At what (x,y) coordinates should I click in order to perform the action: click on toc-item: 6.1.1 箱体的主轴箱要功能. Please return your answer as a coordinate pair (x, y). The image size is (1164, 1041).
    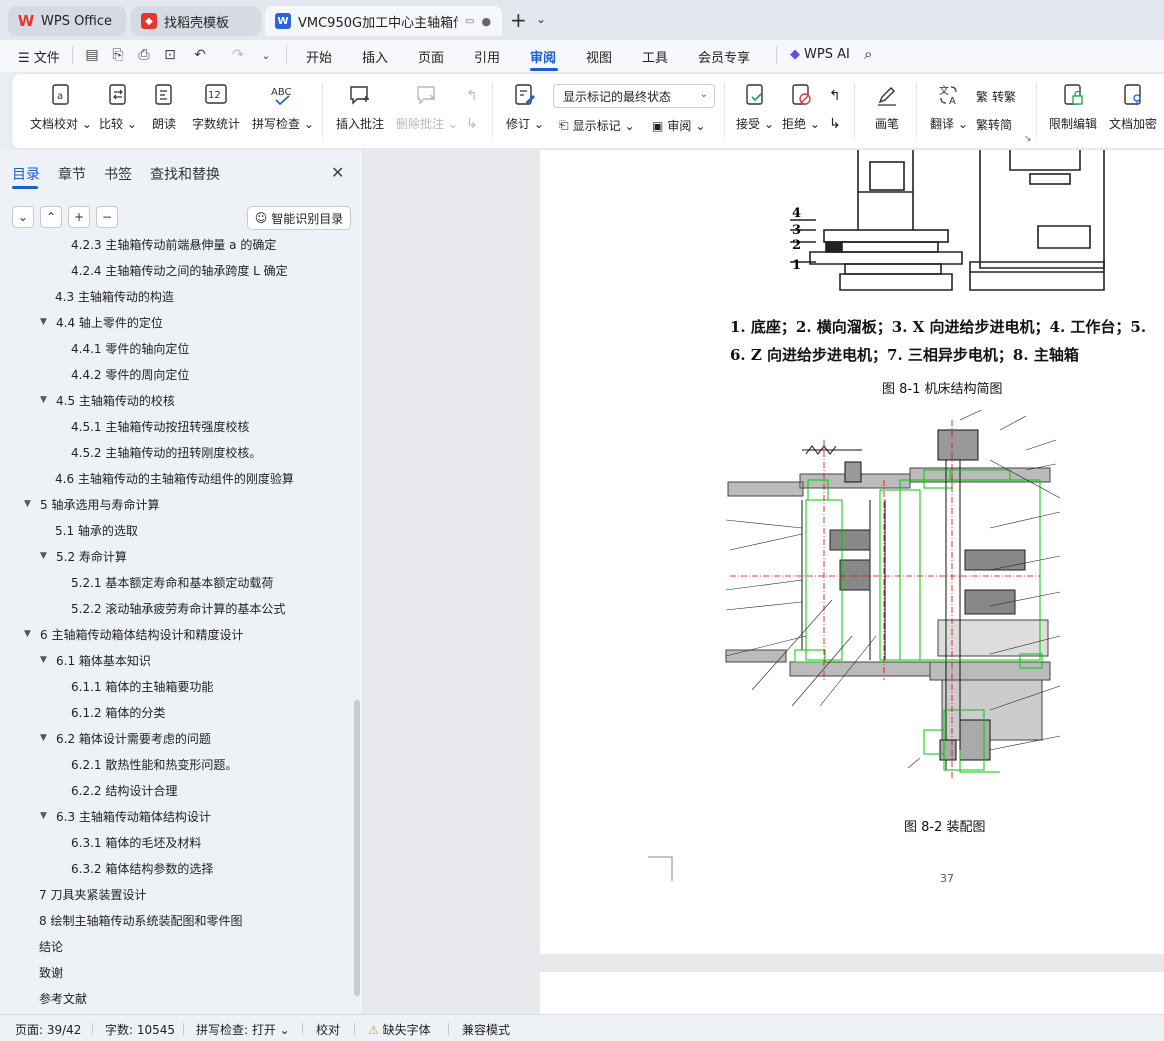
    Looking at the image, I should click on (142, 686).